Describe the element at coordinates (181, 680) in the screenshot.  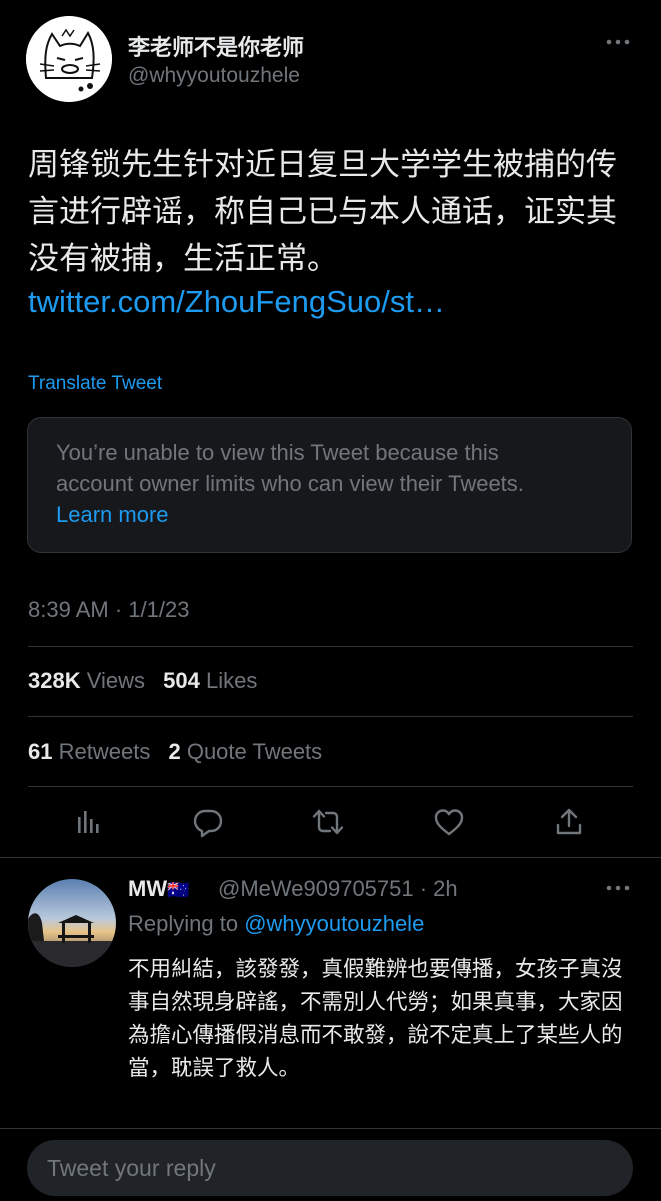
I see `likes-count: 504` at that location.